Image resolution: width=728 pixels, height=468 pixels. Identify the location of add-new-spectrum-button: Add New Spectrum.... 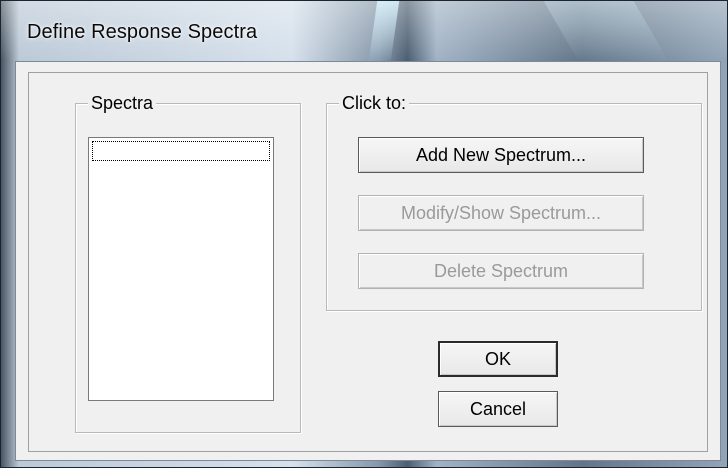
(501, 155).